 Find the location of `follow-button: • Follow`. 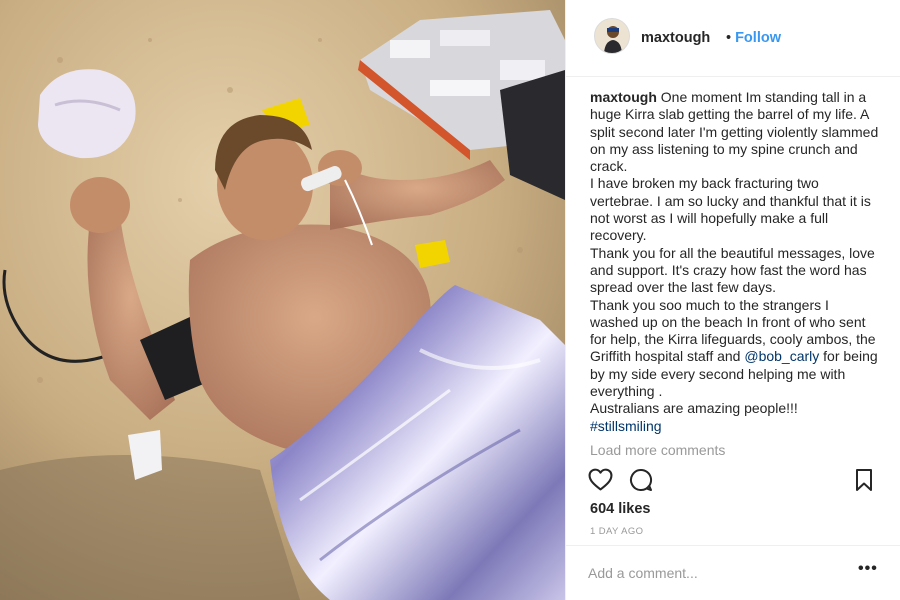

follow-button: • Follow is located at coordinates (753, 38).